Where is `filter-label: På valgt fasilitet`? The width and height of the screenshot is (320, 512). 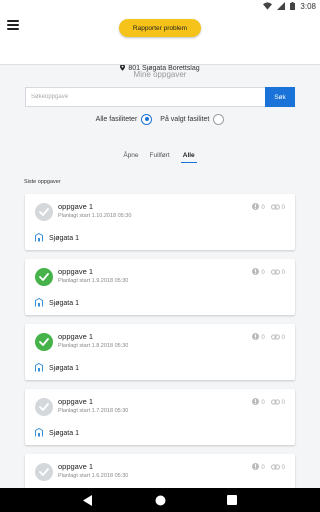 filter-label: På valgt fasilitet is located at coordinates (185, 119).